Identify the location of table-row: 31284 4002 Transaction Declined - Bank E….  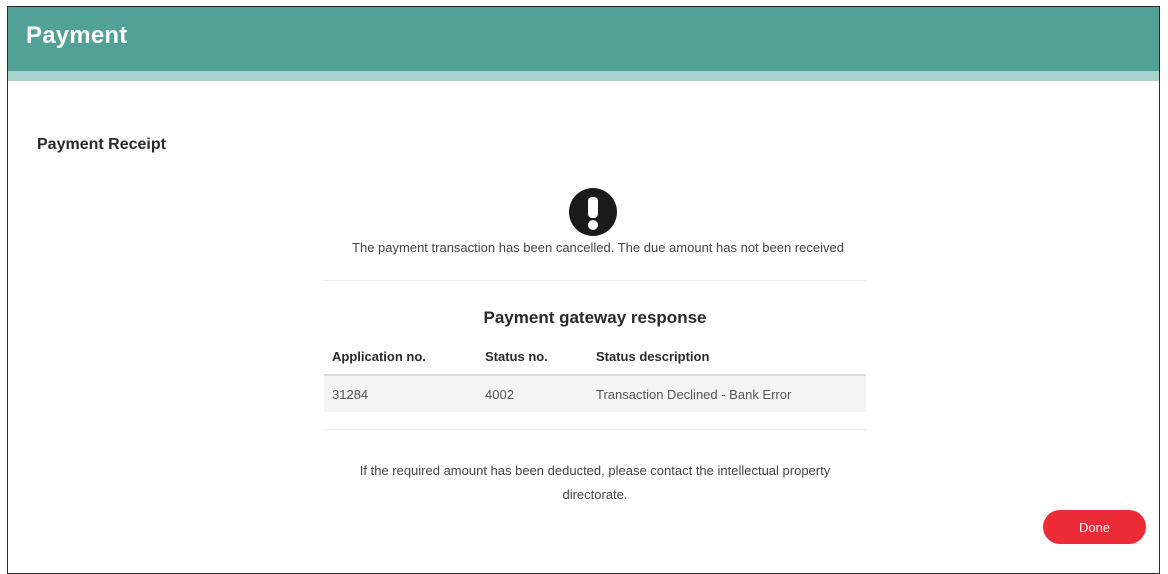
(595, 393).